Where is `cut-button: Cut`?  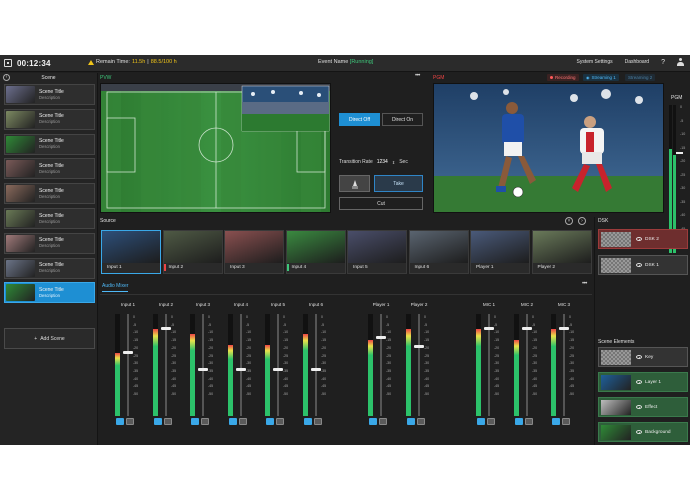 cut-button: Cut is located at coordinates (381, 203).